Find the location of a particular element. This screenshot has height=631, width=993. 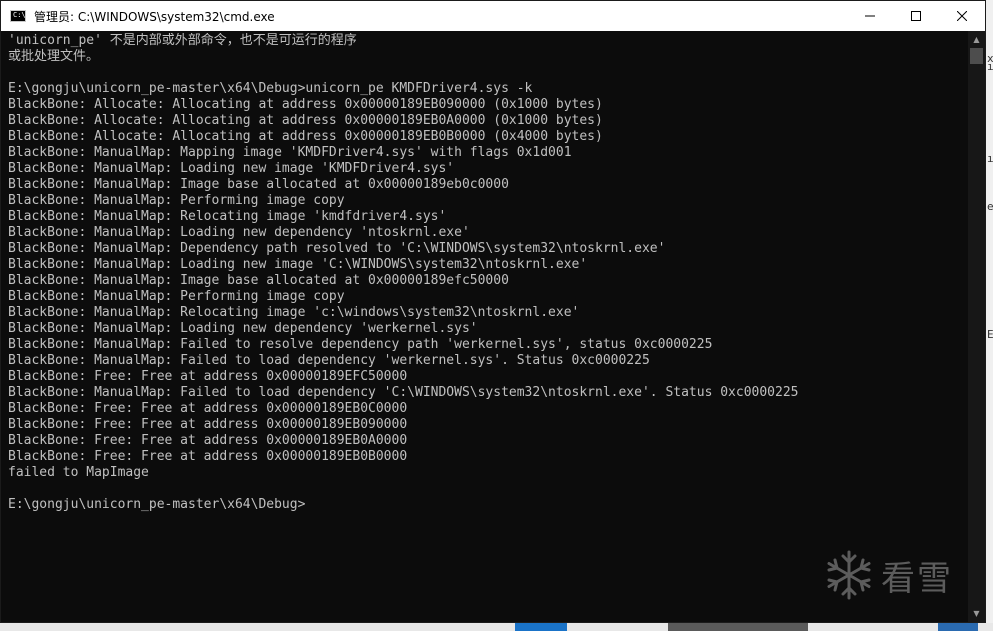

close-button is located at coordinates (962, 16).